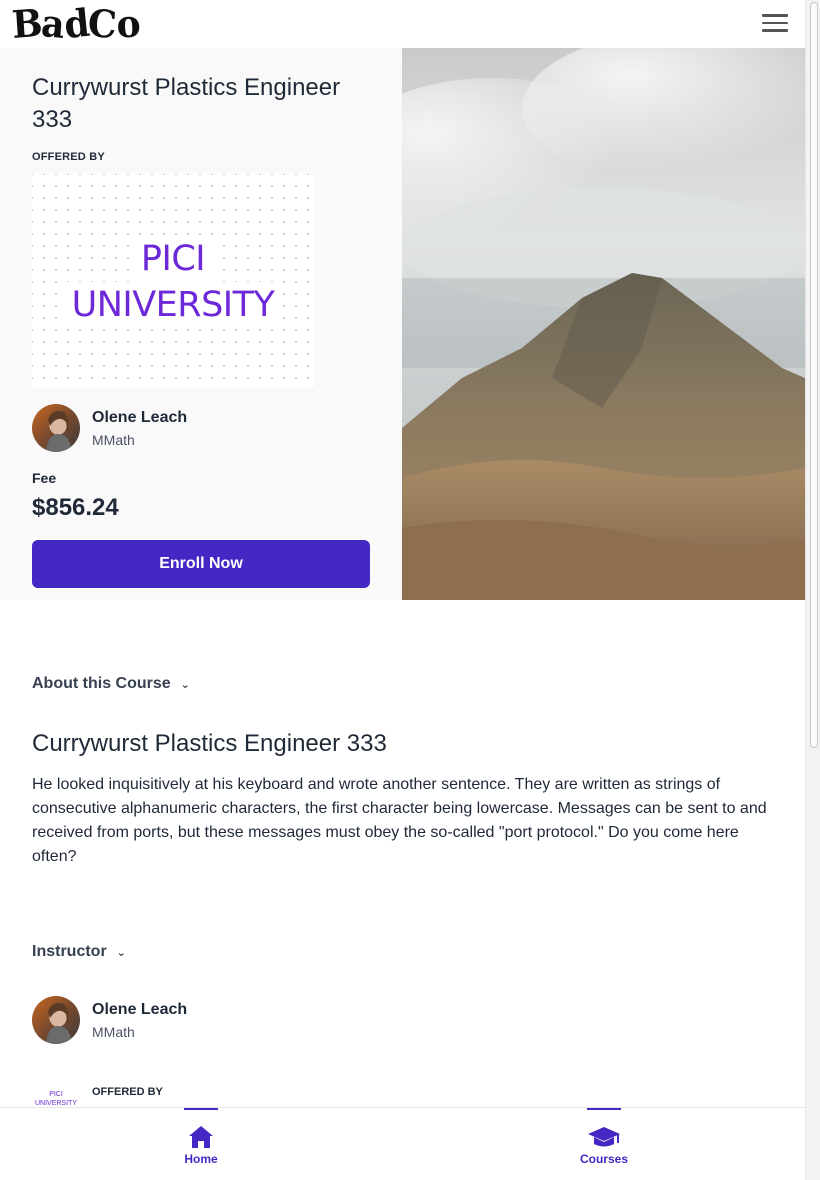 This screenshot has height=1180, width=820. What do you see at coordinates (173, 259) in the screenshot?
I see `university-logo-line1: PICI` at bounding box center [173, 259].